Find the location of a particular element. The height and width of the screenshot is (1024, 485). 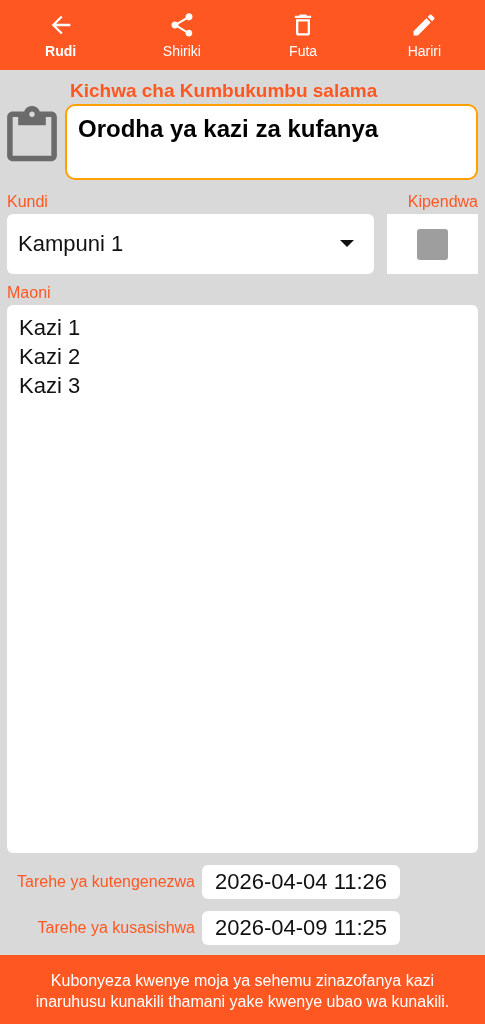

date-value: 2026-04-04 11:26 is located at coordinates (301, 882).